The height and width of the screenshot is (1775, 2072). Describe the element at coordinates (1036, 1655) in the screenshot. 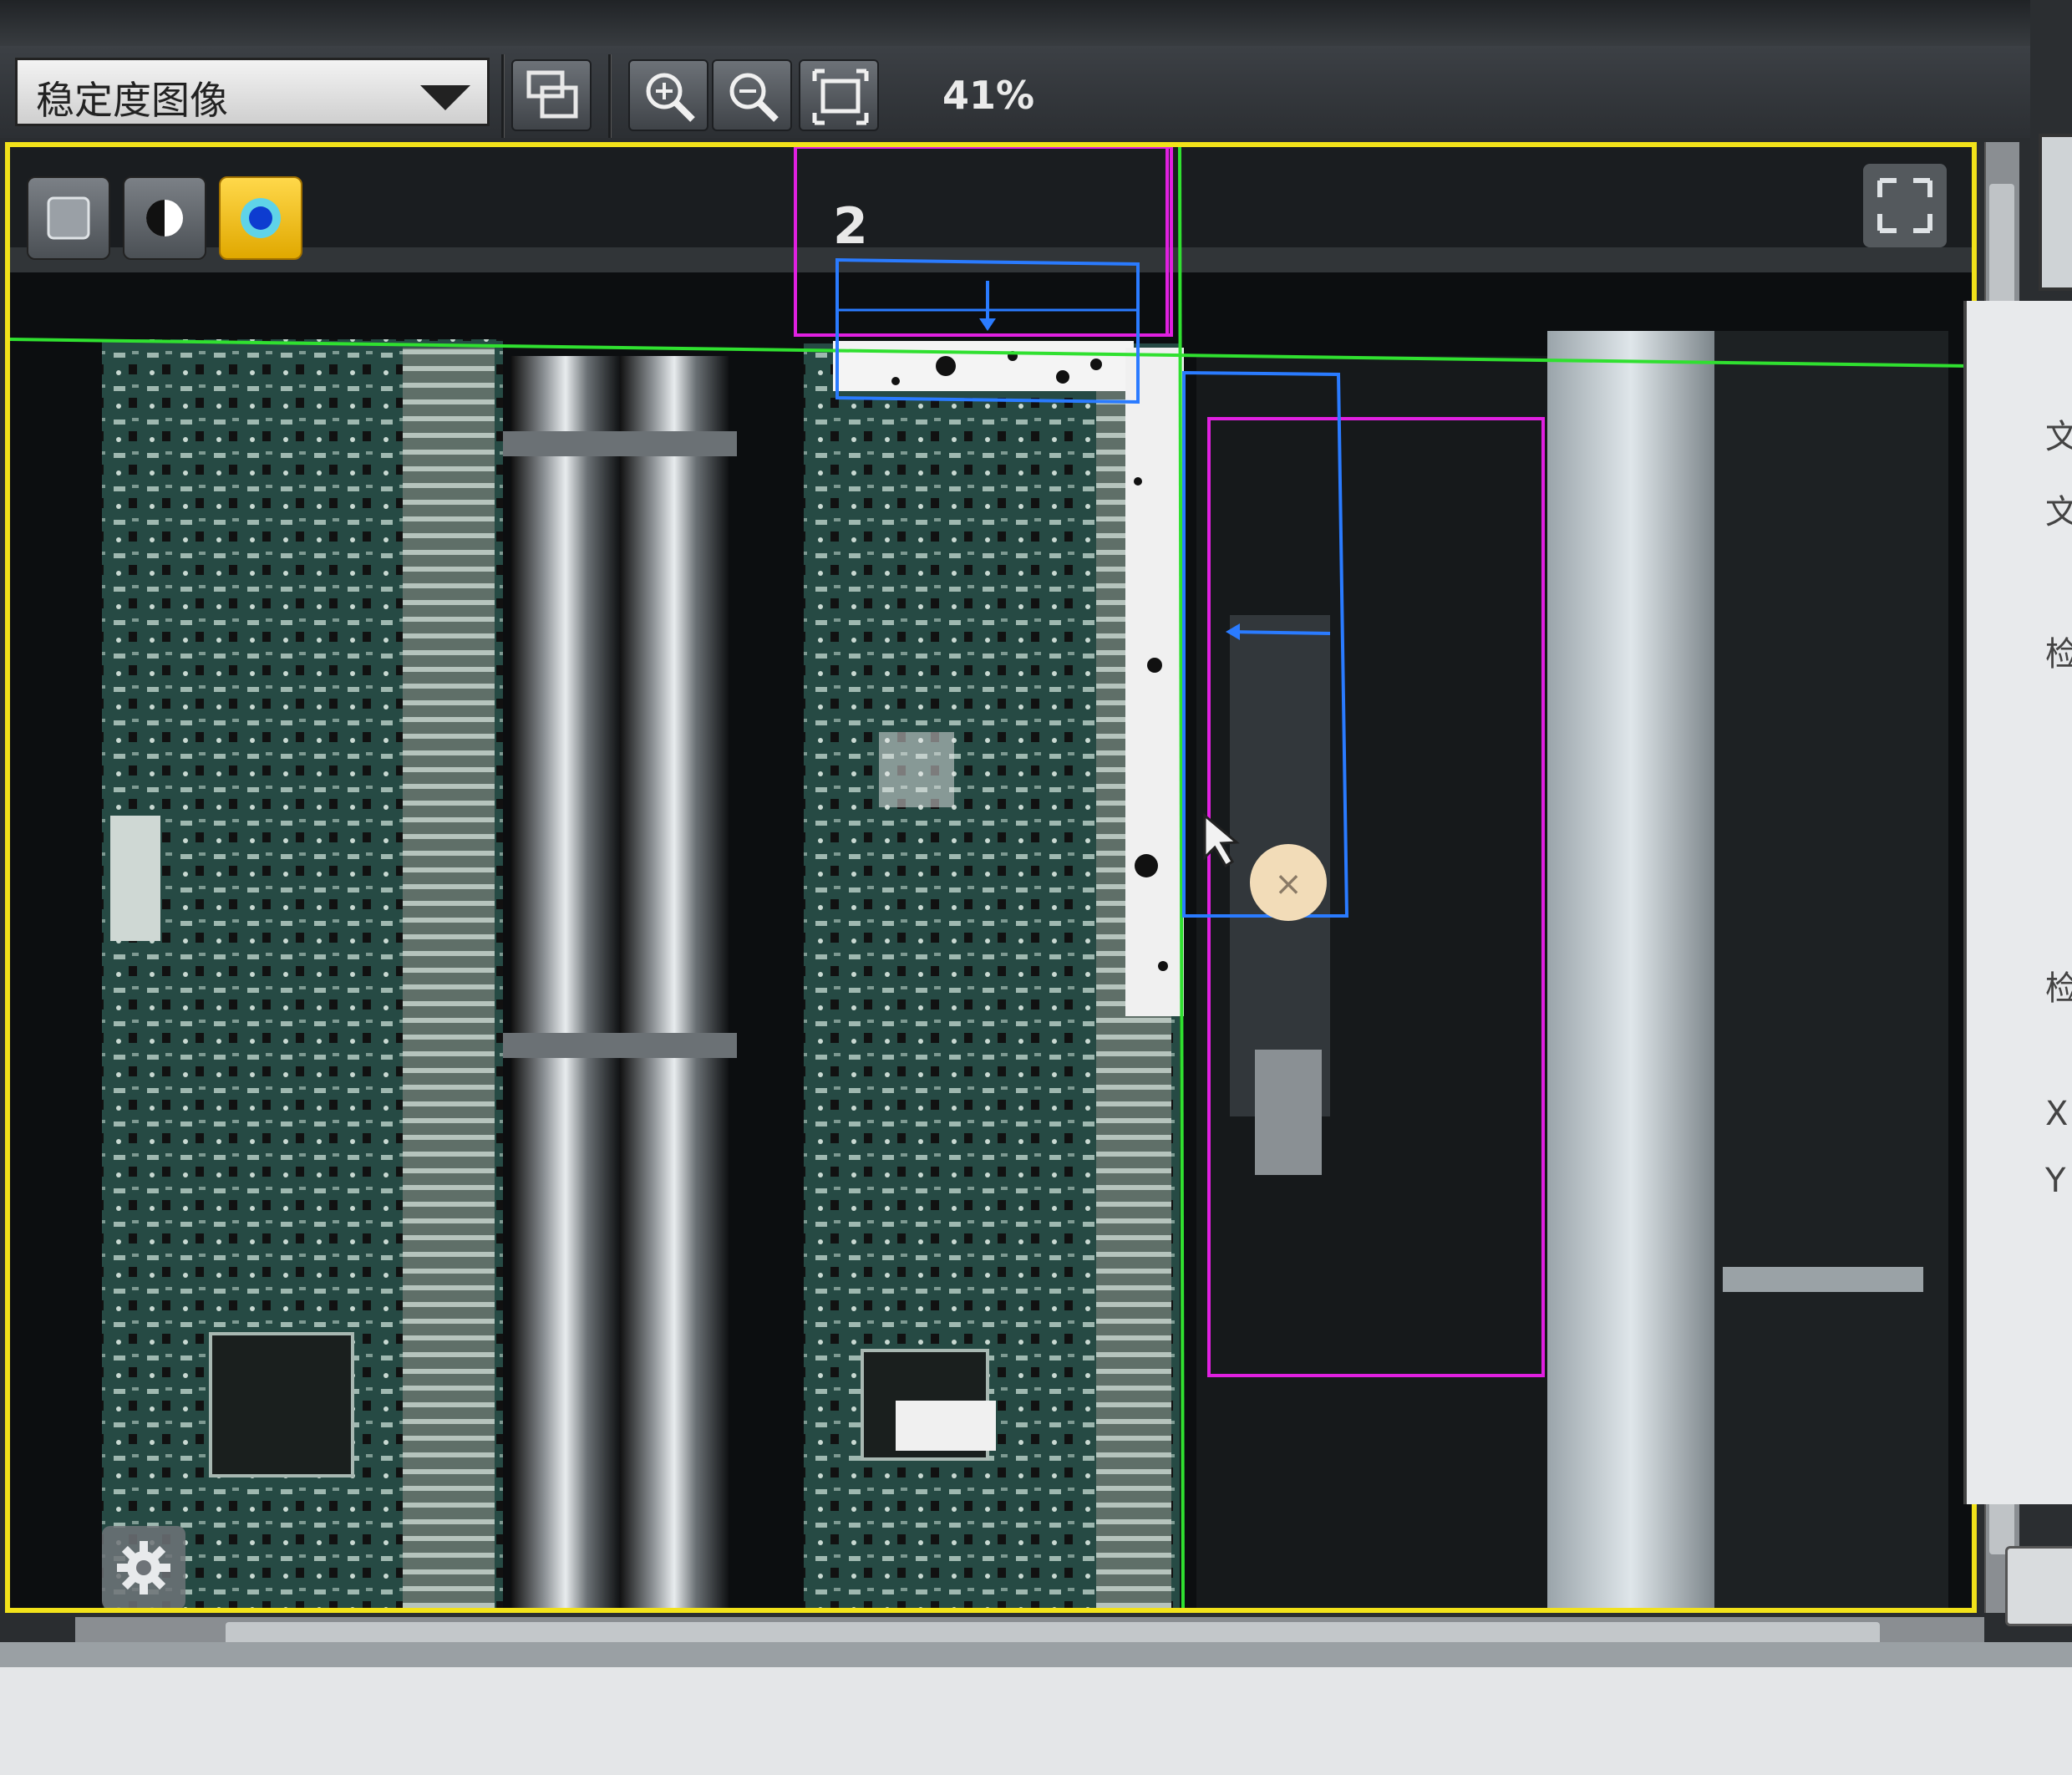

I see `panel-bottom-bar` at that location.